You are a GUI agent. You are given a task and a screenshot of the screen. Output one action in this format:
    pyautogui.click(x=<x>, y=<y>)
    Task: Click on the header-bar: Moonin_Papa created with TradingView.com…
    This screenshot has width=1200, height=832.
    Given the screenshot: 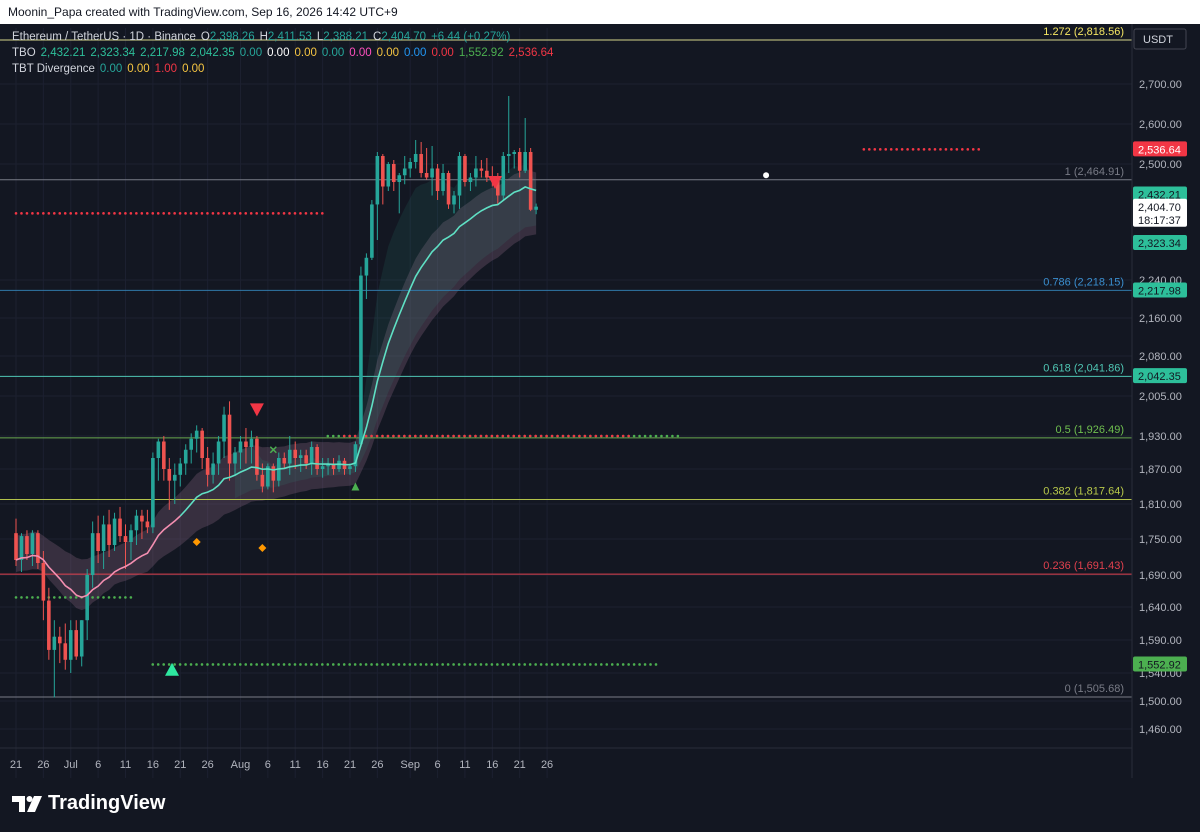 What is the action you would take?
    pyautogui.click(x=600, y=12)
    